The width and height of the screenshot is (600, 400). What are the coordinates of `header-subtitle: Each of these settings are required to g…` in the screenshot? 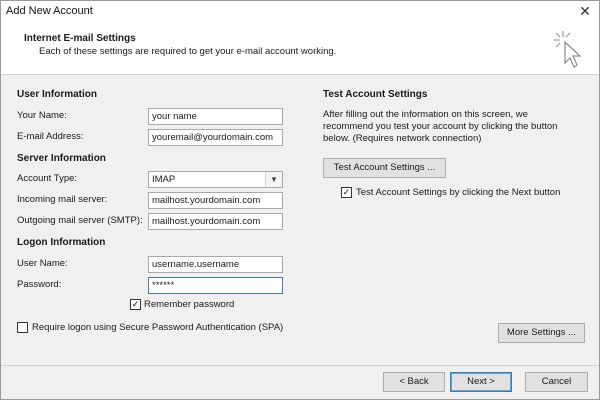 It's located at (188, 51).